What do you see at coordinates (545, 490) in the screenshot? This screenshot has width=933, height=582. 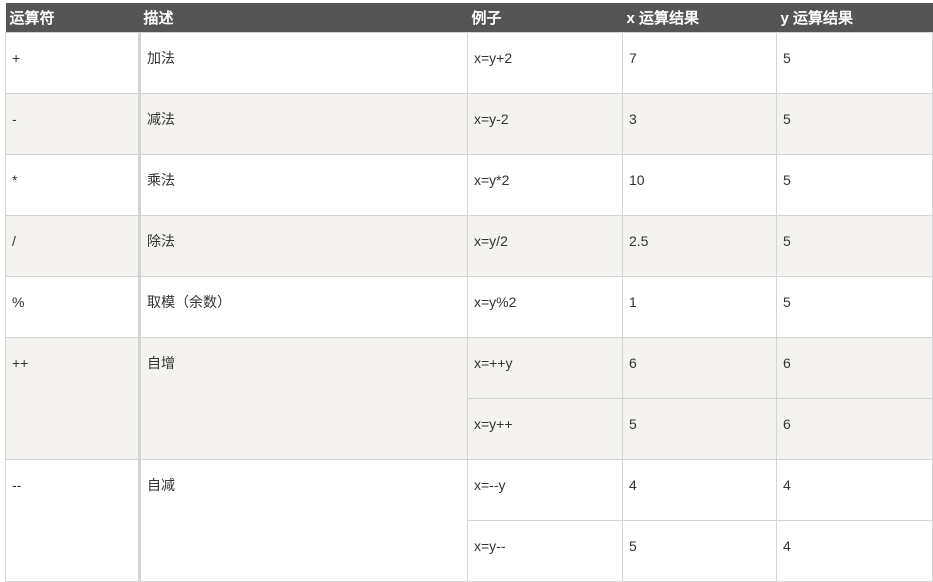 I see `example-cell: x=--y` at bounding box center [545, 490].